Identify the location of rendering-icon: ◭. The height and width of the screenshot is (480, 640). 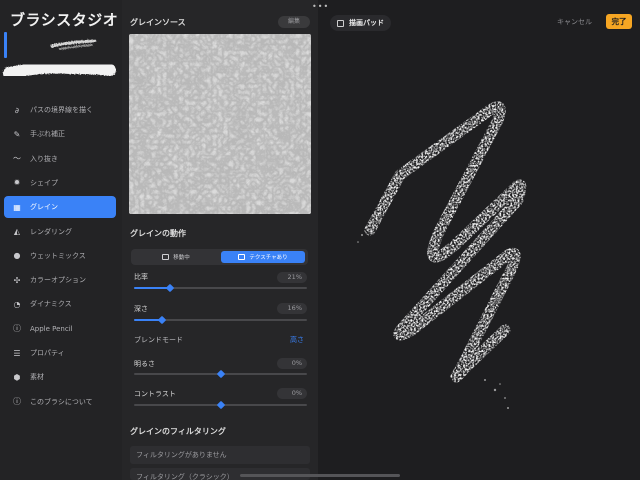
(17, 231).